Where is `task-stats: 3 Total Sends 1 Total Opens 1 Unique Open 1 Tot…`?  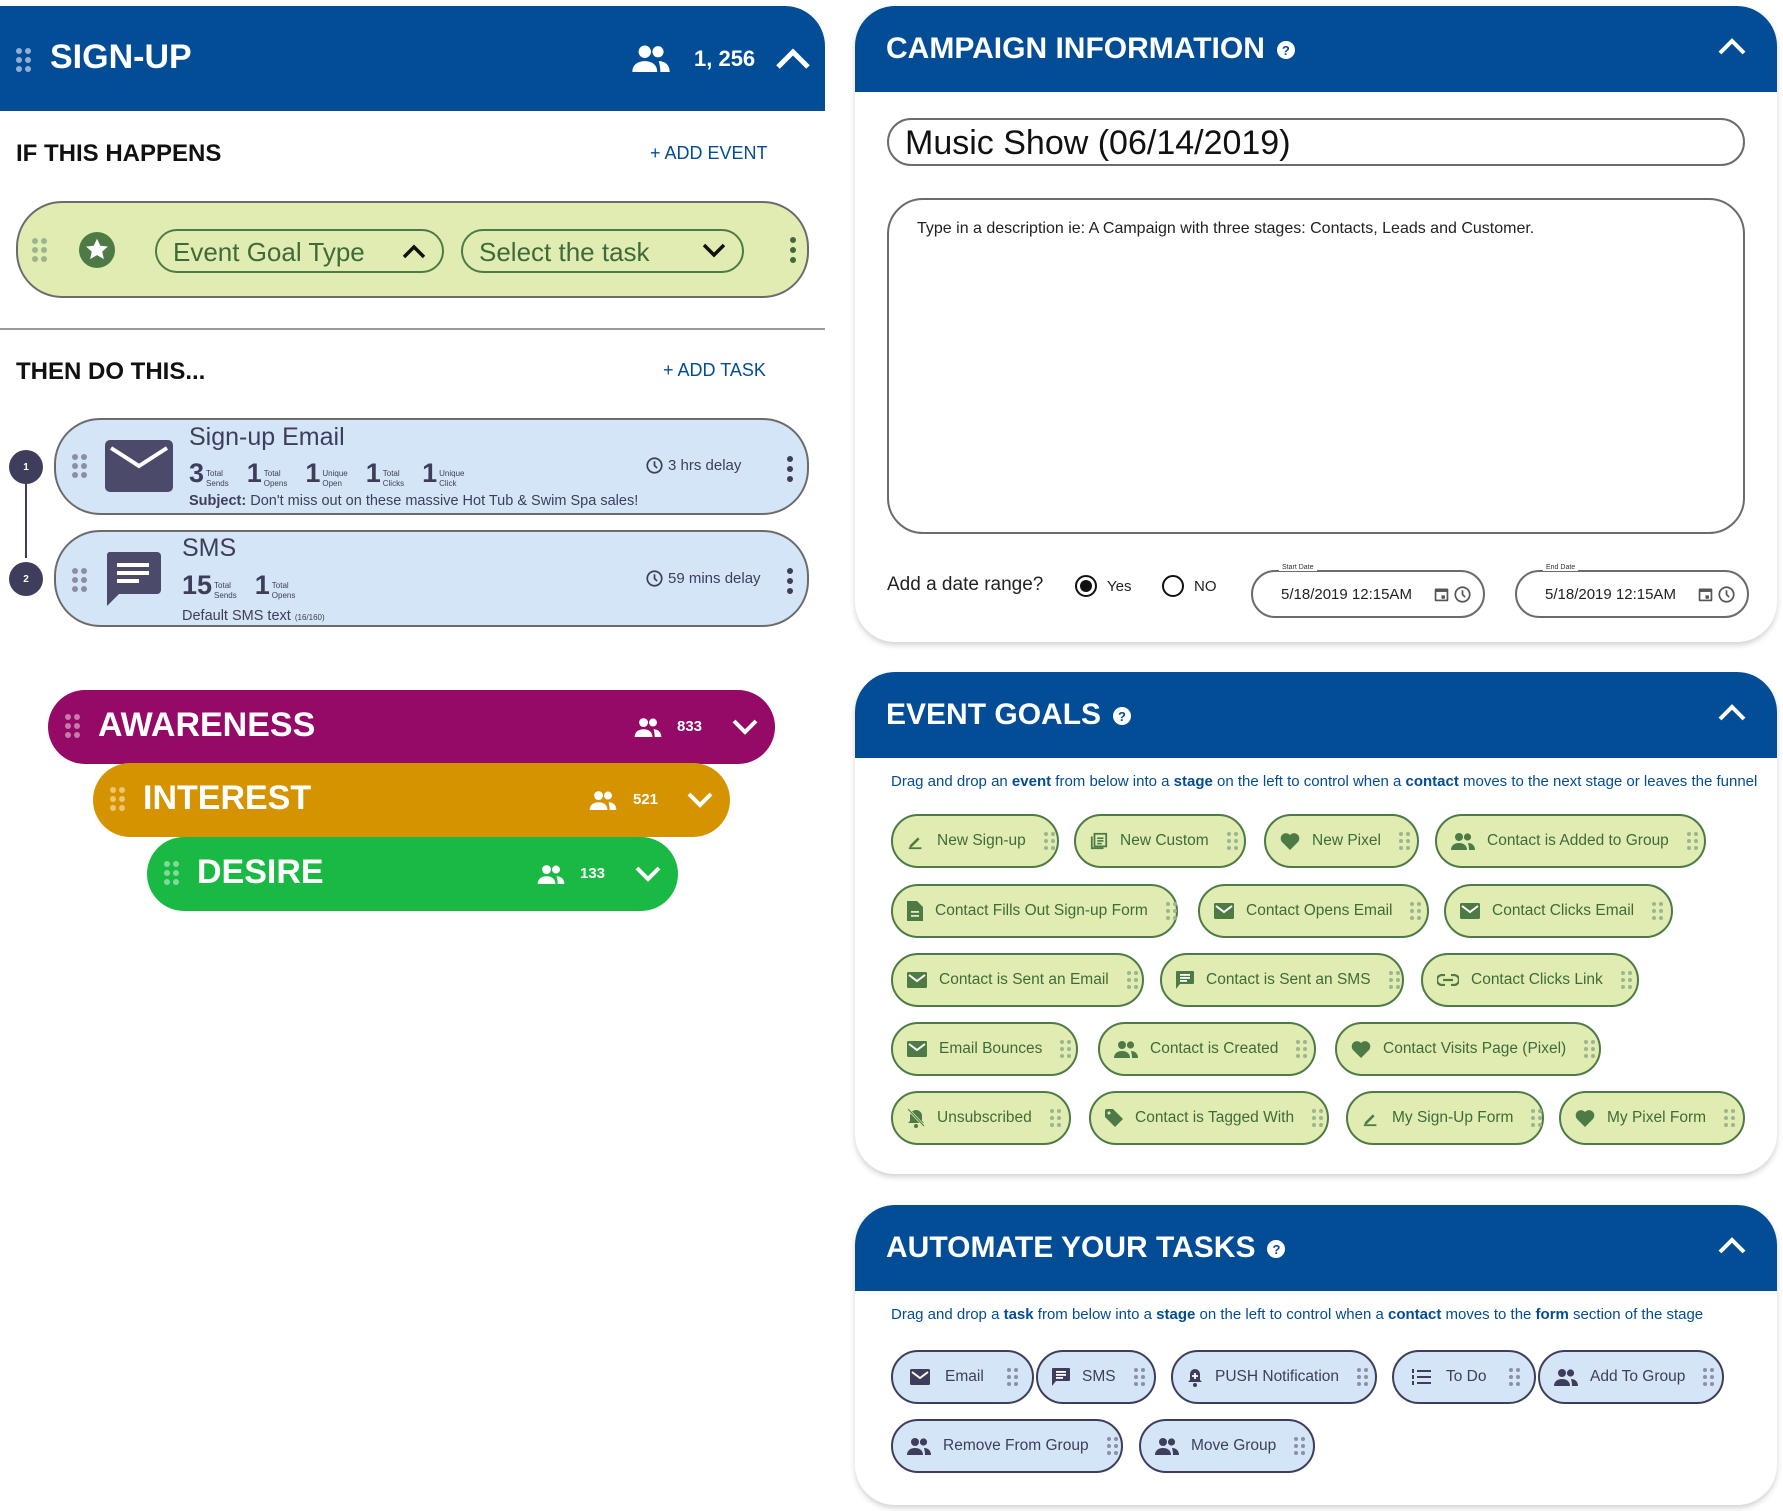
task-stats: 3 Total Sends 1 Total Opens 1 Unique Open 1 Tot… is located at coordinates (326, 473).